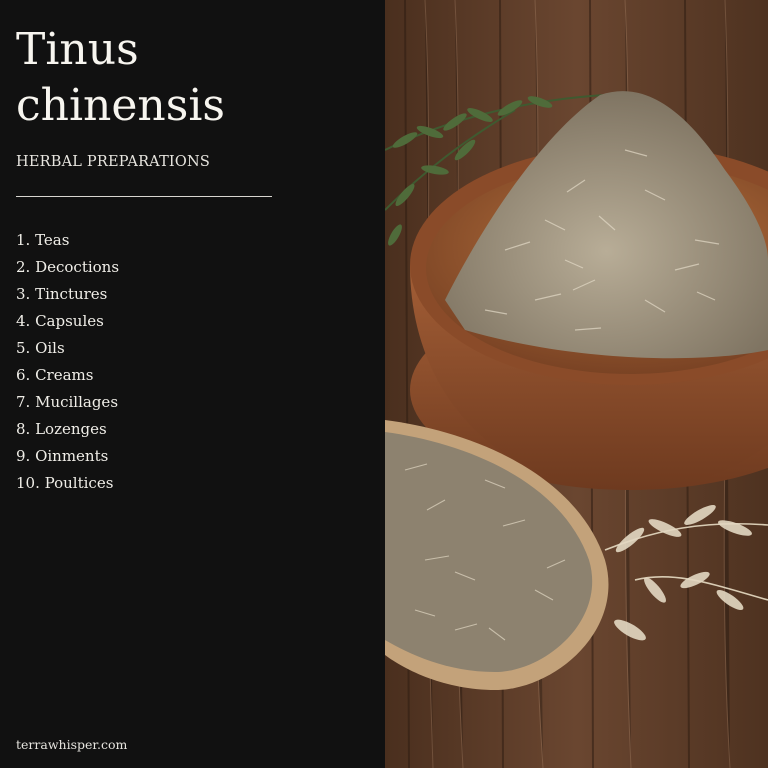  Describe the element at coordinates (65, 483) in the screenshot. I see `list-item: 10. Poultices` at that location.